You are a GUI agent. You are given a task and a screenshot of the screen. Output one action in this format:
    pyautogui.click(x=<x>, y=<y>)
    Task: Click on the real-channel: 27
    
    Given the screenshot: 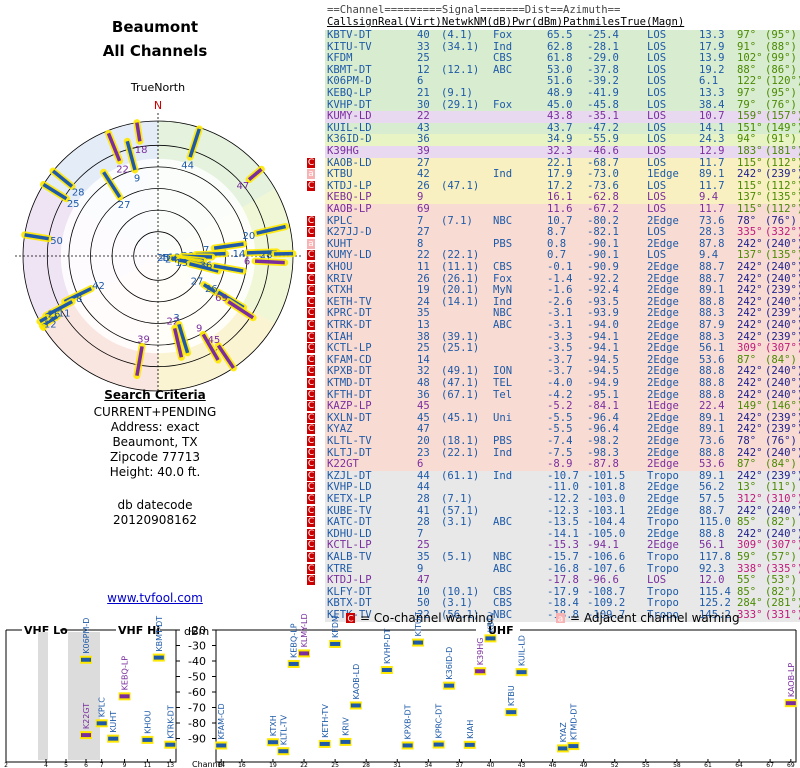 What is the action you would take?
    pyautogui.click(x=423, y=232)
    